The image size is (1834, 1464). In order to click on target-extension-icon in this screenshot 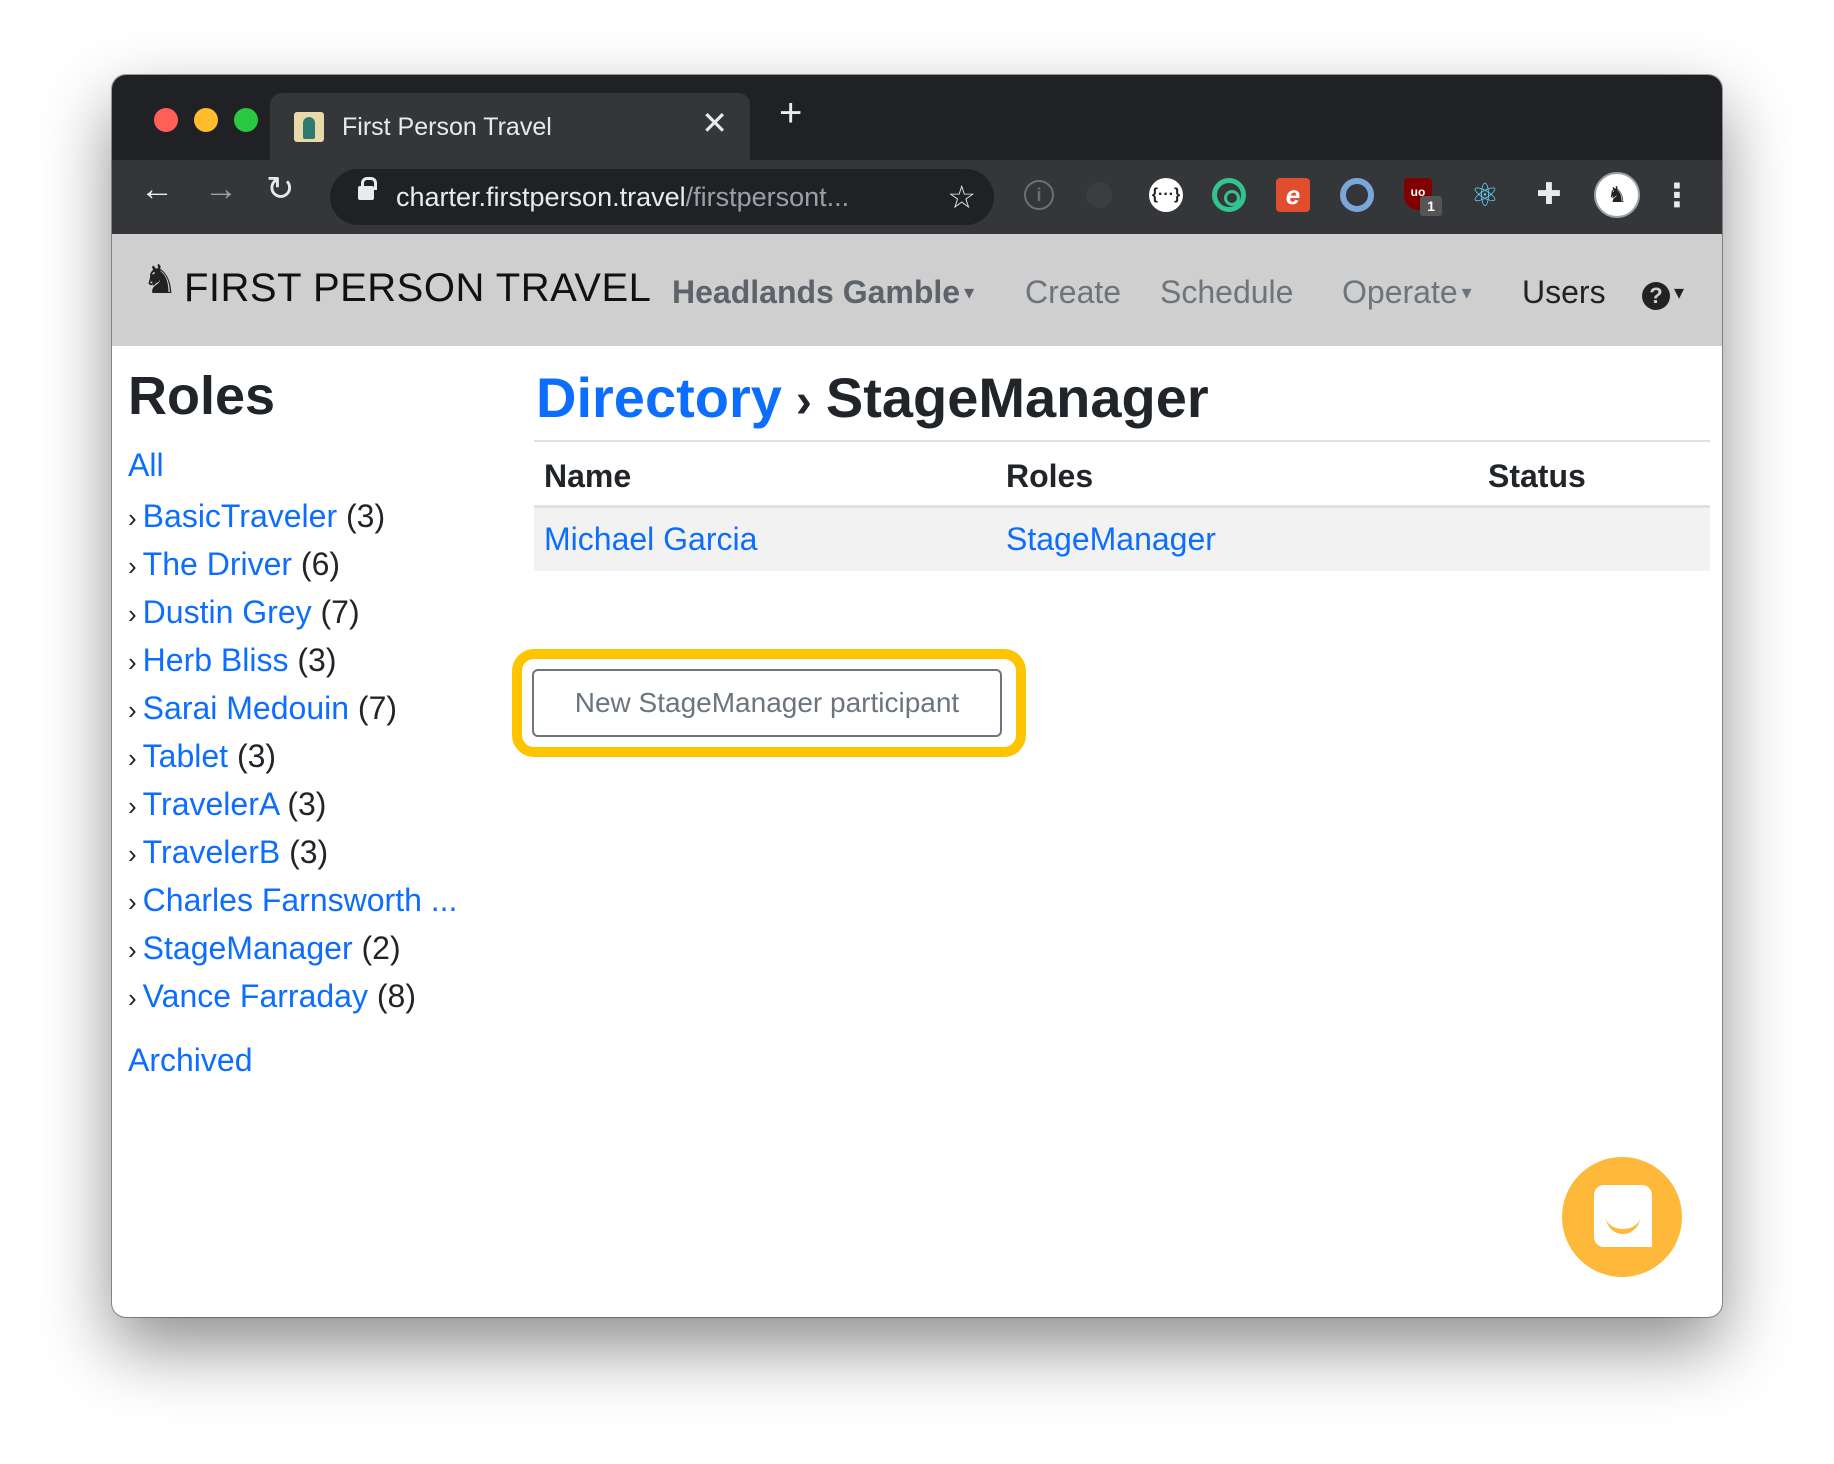, I will do `click(1229, 195)`.